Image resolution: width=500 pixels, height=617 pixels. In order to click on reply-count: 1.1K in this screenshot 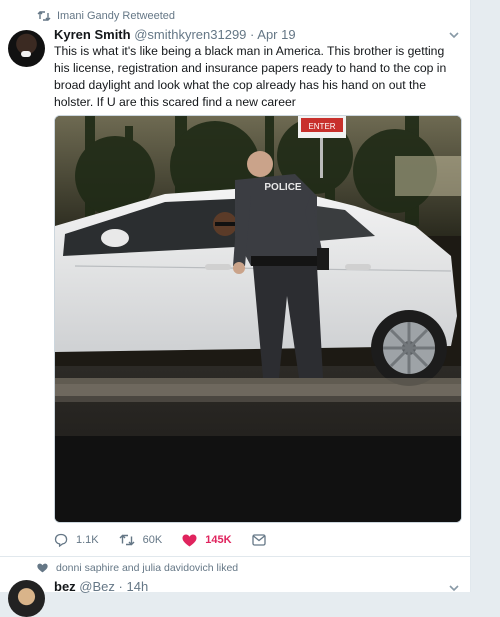, I will do `click(87, 540)`.